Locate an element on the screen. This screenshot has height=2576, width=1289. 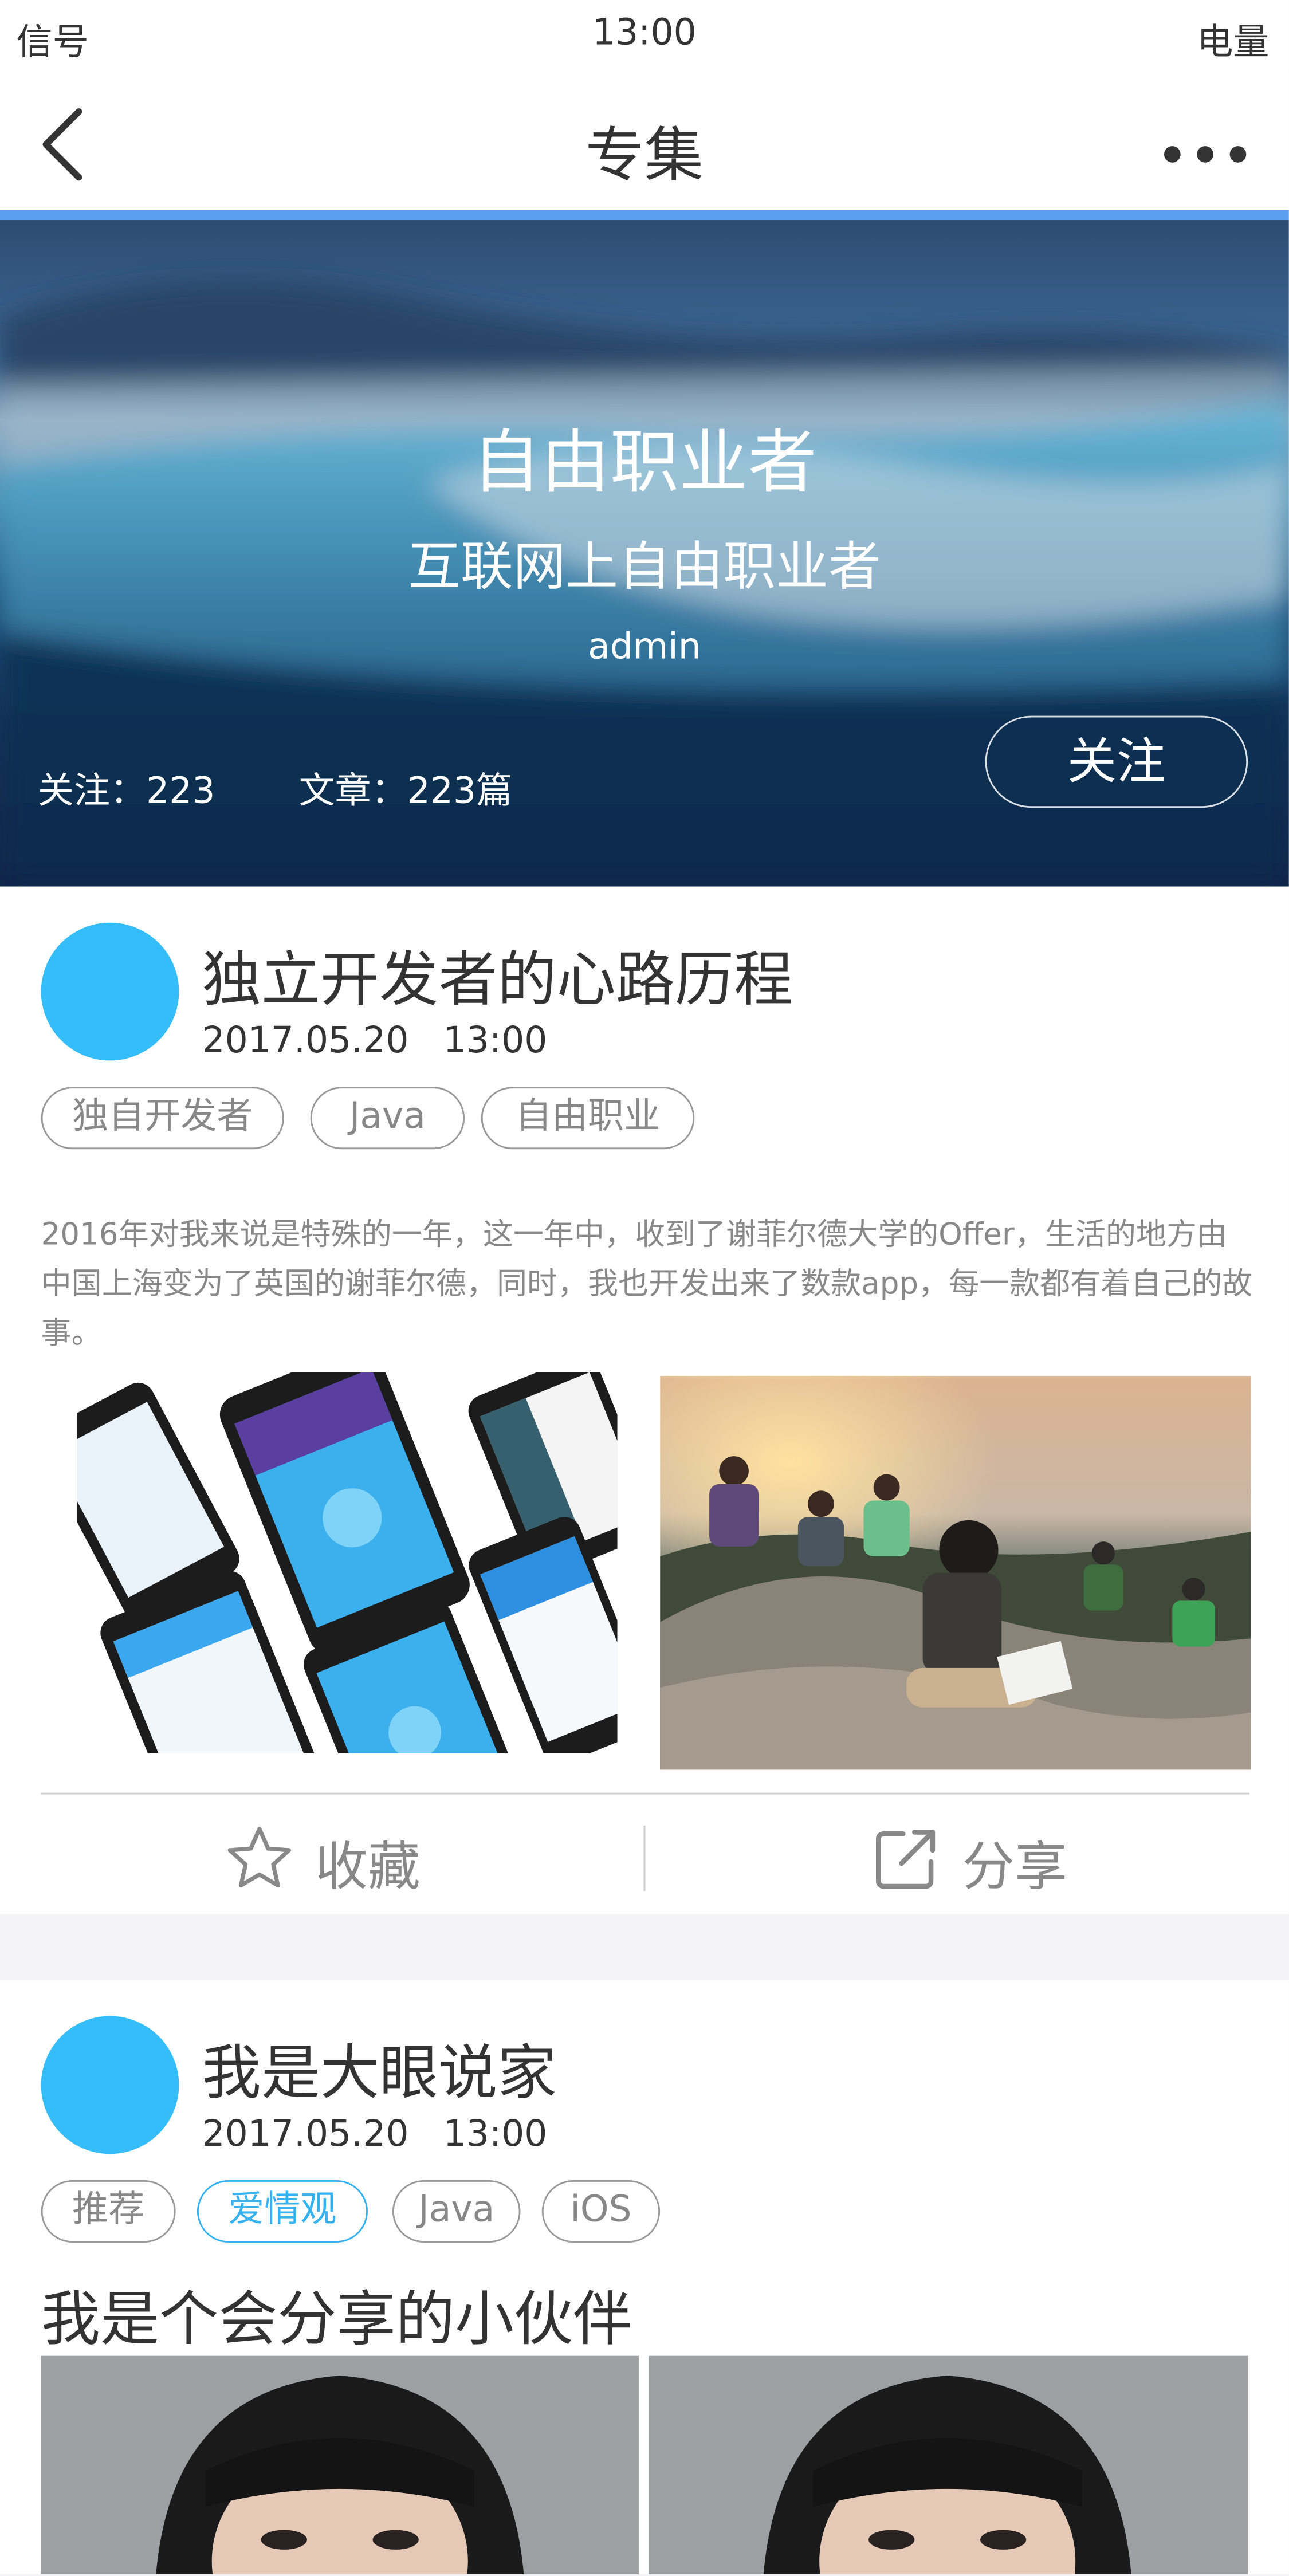
favorite-button: 收藏 is located at coordinates (330, 1860).